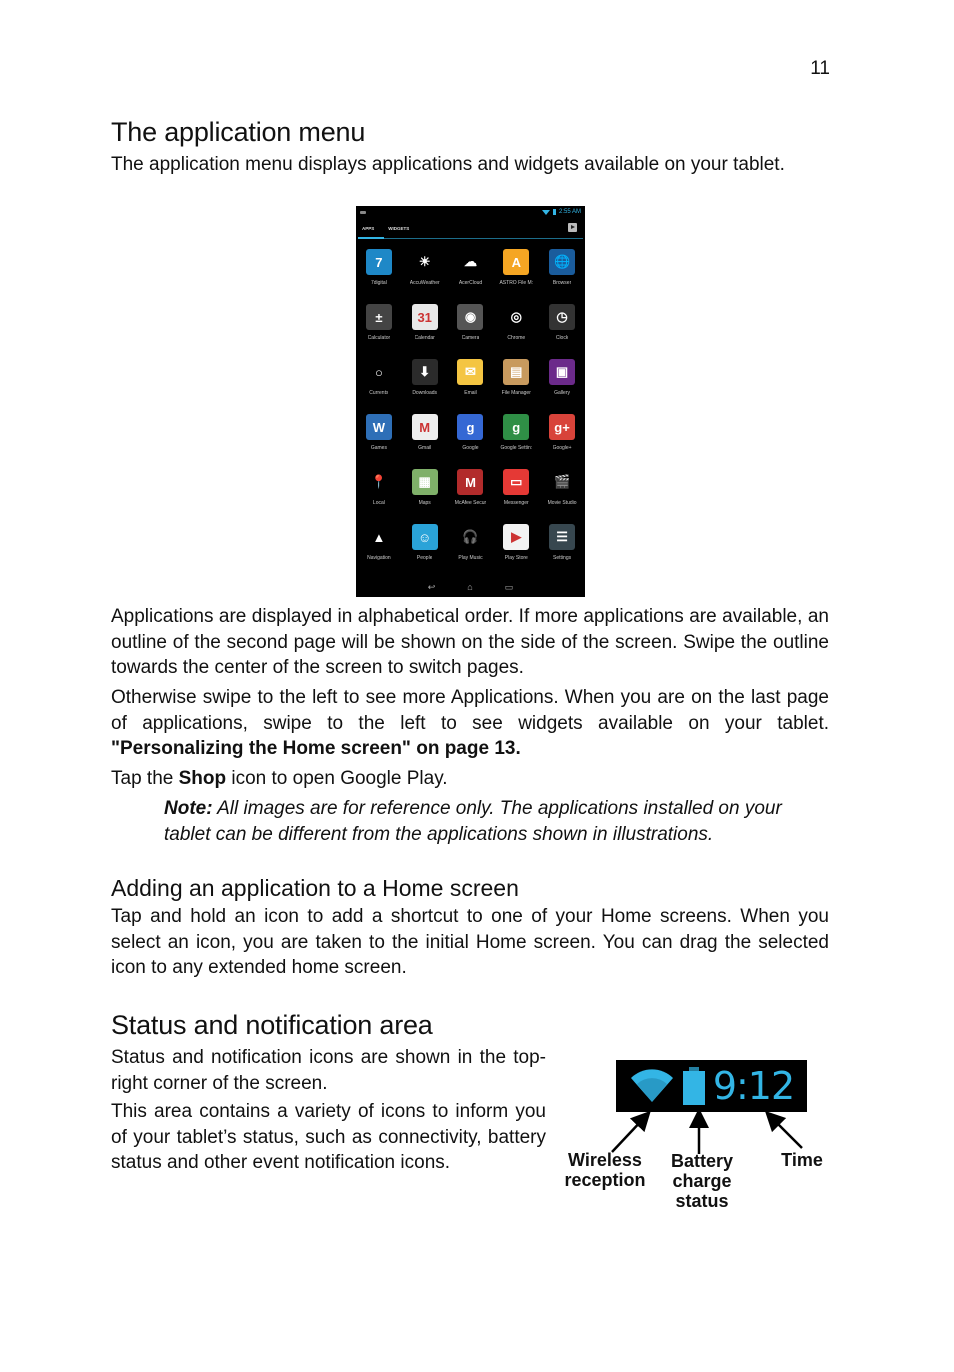  I want to click on nav-bar: ↩ ⌂ ▭, so click(470, 587).